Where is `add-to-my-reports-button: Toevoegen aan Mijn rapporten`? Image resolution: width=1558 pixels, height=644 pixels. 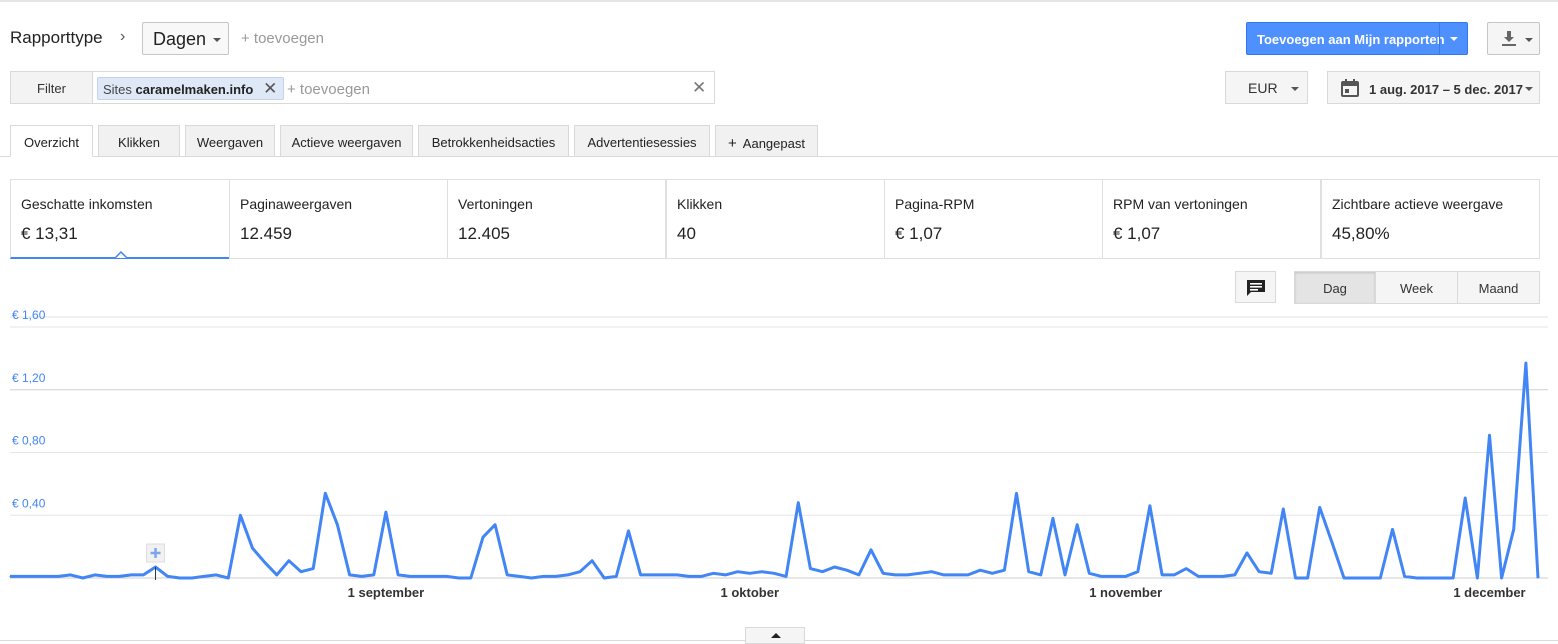
add-to-my-reports-button: Toevoegen aan Mijn rapporten is located at coordinates (1357, 38).